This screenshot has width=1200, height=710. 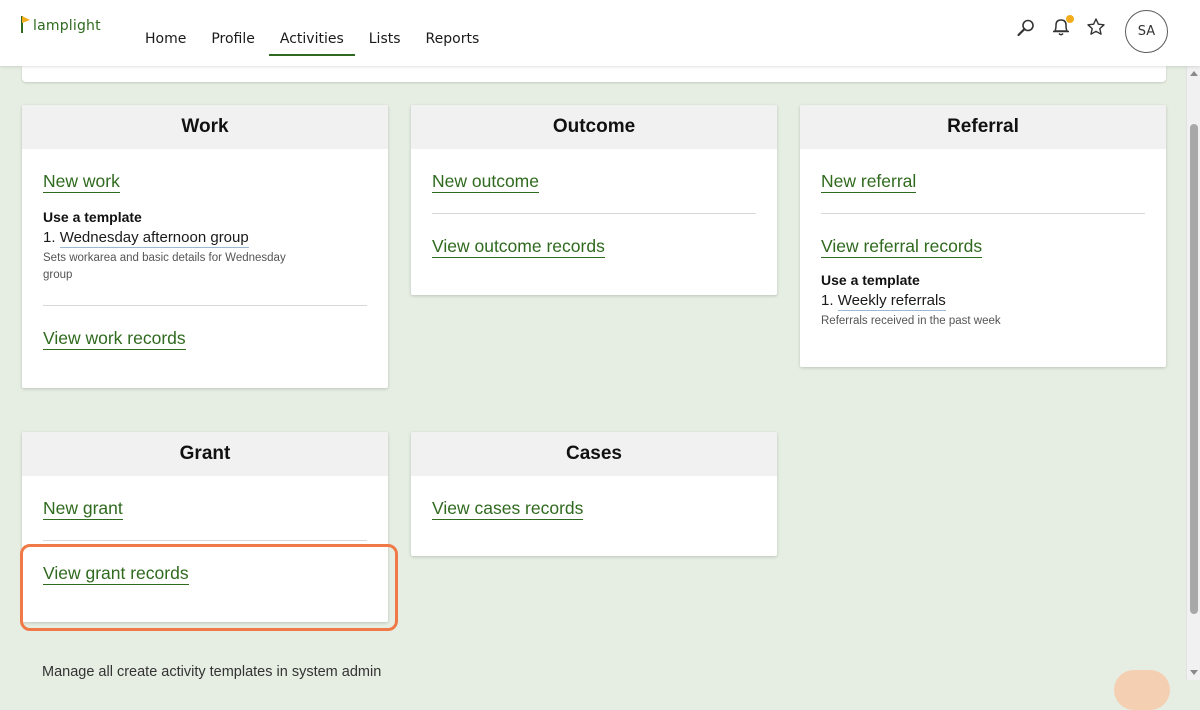 I want to click on referral-template-description: Referrals received in the past week, so click(x=911, y=321).